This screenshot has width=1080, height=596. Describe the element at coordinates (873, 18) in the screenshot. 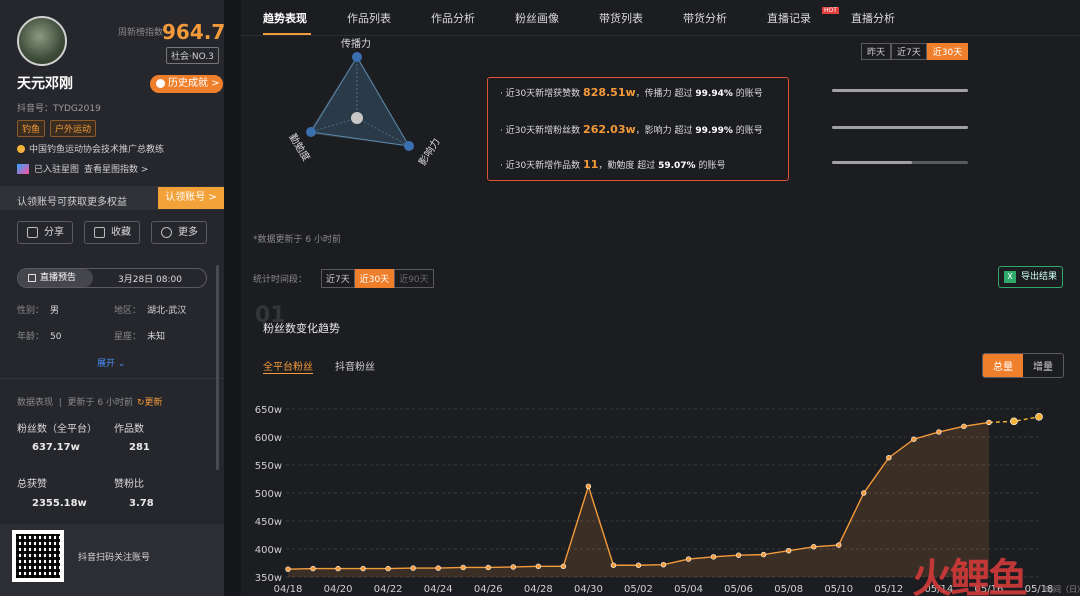

I see `tab-live-analysis: 直播分析` at that location.